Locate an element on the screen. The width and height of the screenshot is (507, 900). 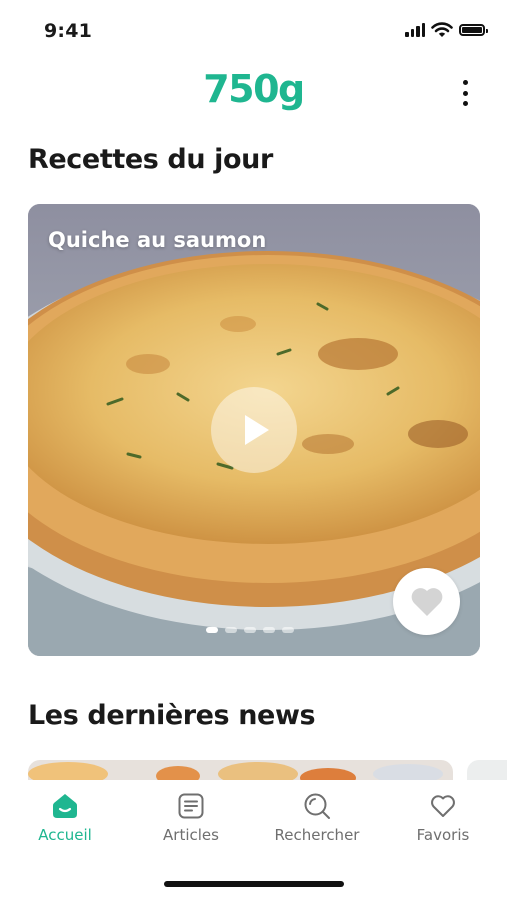
recipe-title: Quiche au saumon is located at coordinates (157, 240).